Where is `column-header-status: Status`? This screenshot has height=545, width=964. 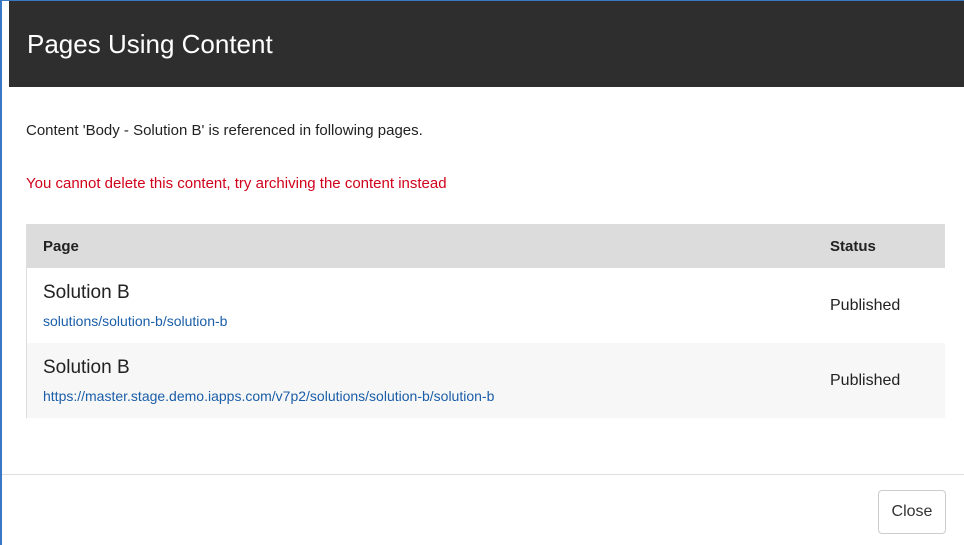
column-header-status: Status is located at coordinates (853, 246).